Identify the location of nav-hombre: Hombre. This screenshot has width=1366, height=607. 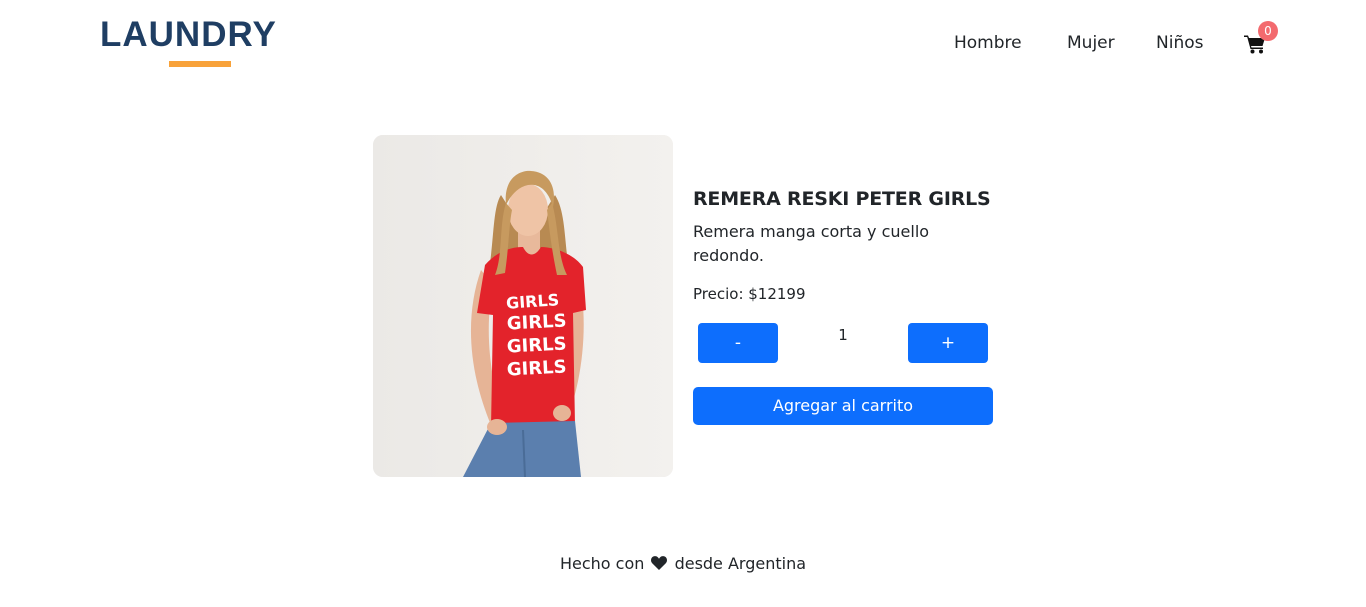
(988, 43).